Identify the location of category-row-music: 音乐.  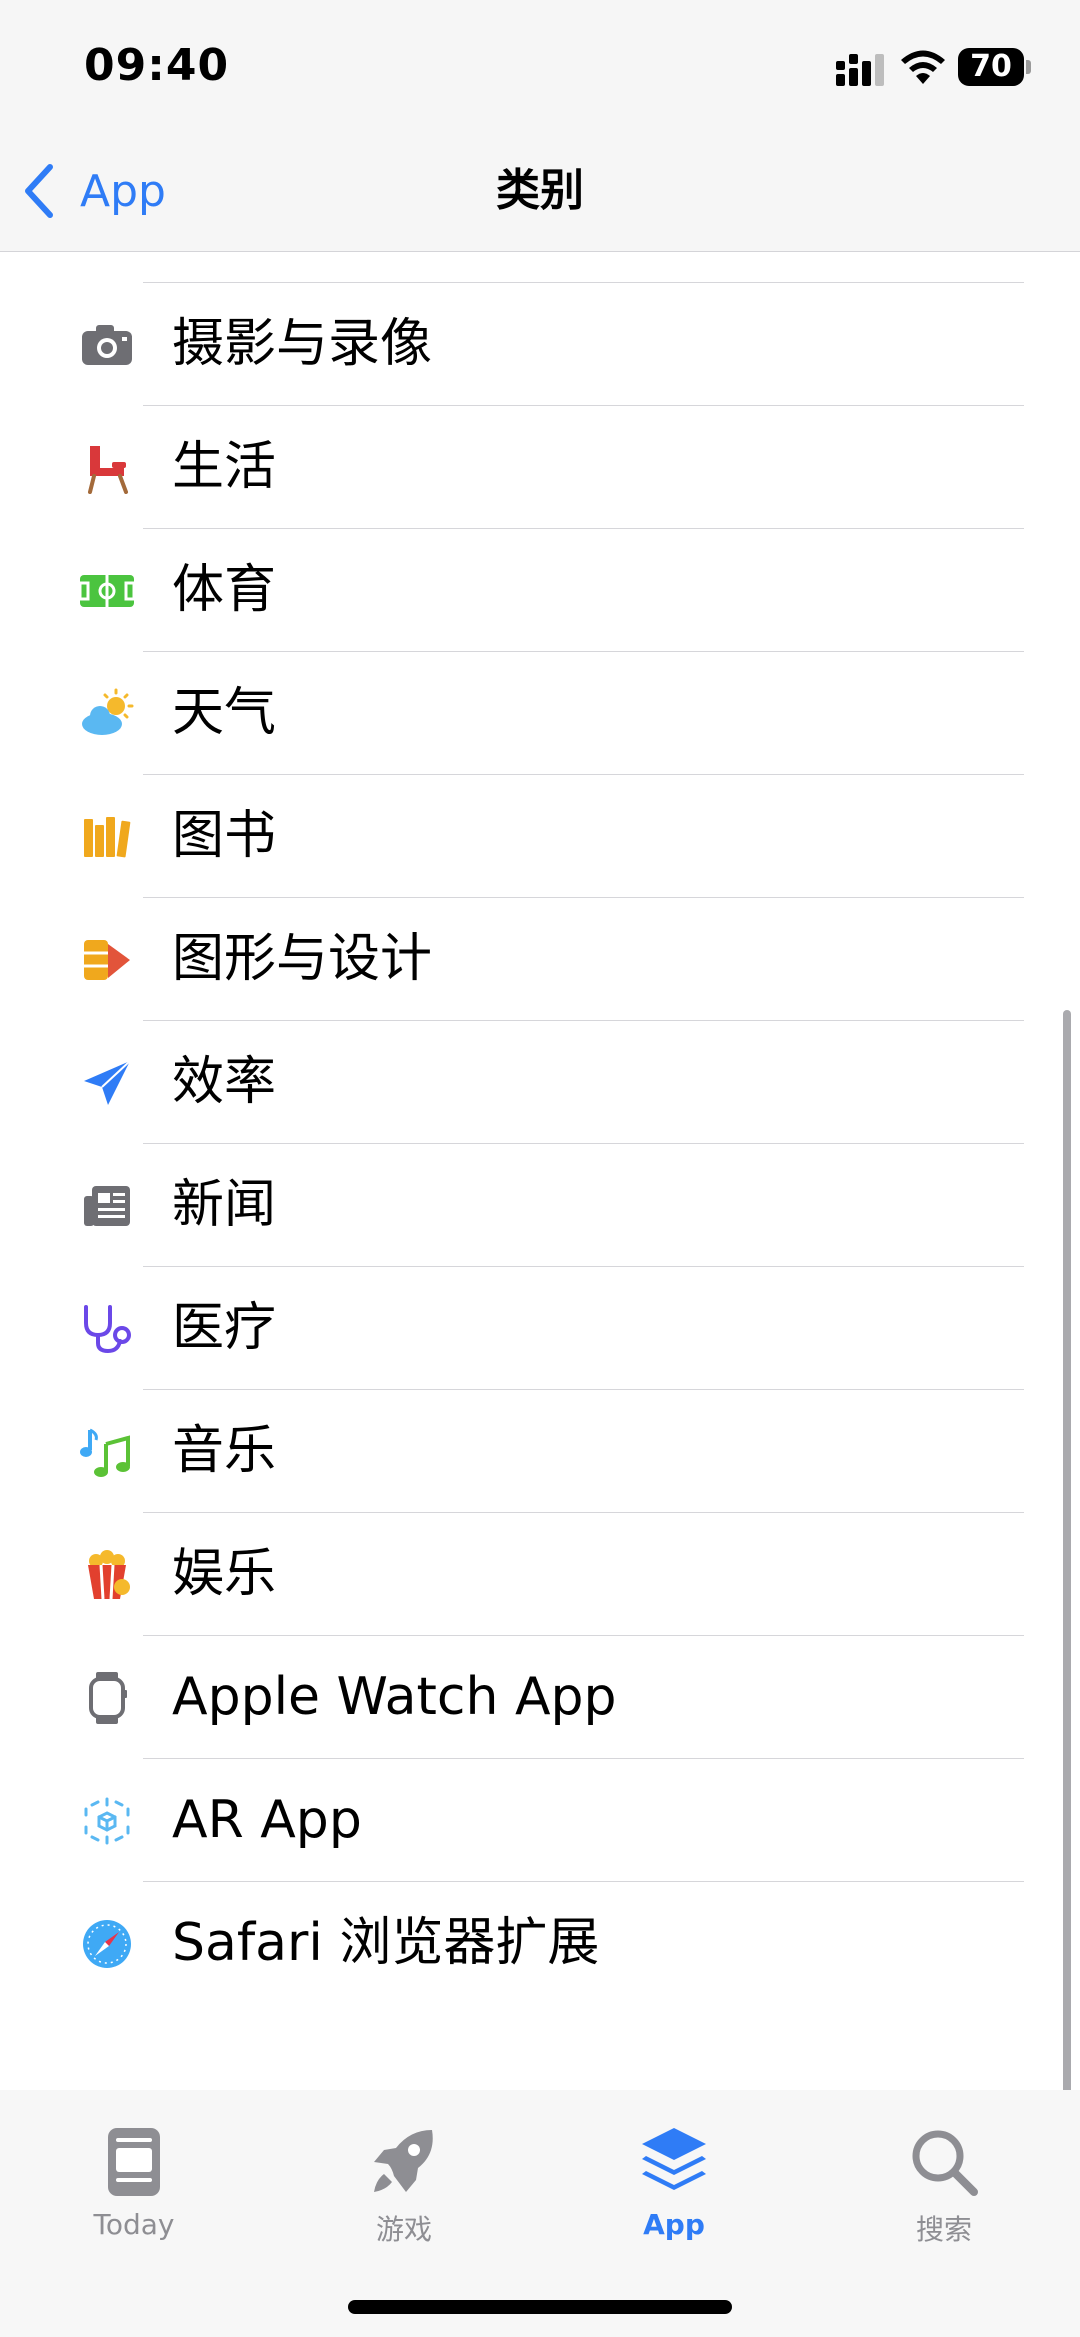
(540, 1451).